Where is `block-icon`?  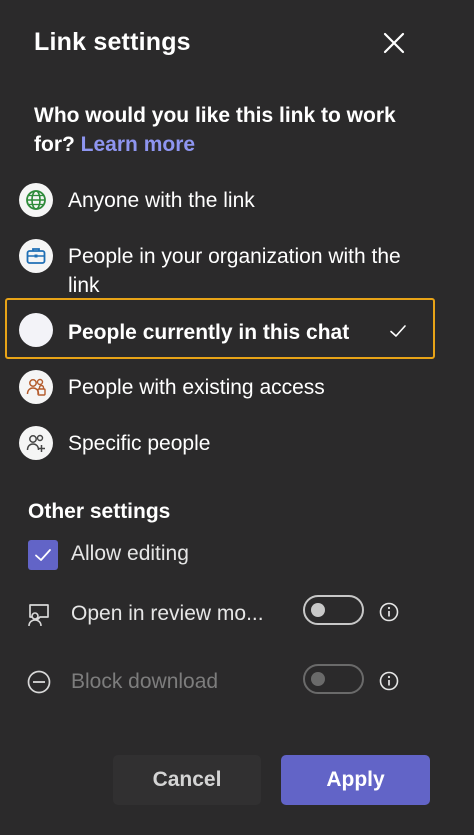 block-icon is located at coordinates (39, 682).